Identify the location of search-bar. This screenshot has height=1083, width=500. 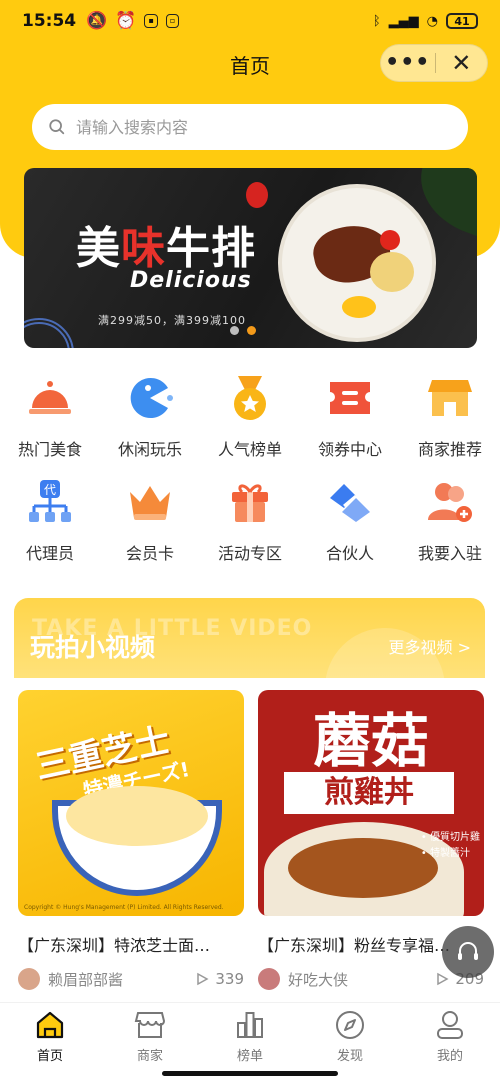
(250, 127).